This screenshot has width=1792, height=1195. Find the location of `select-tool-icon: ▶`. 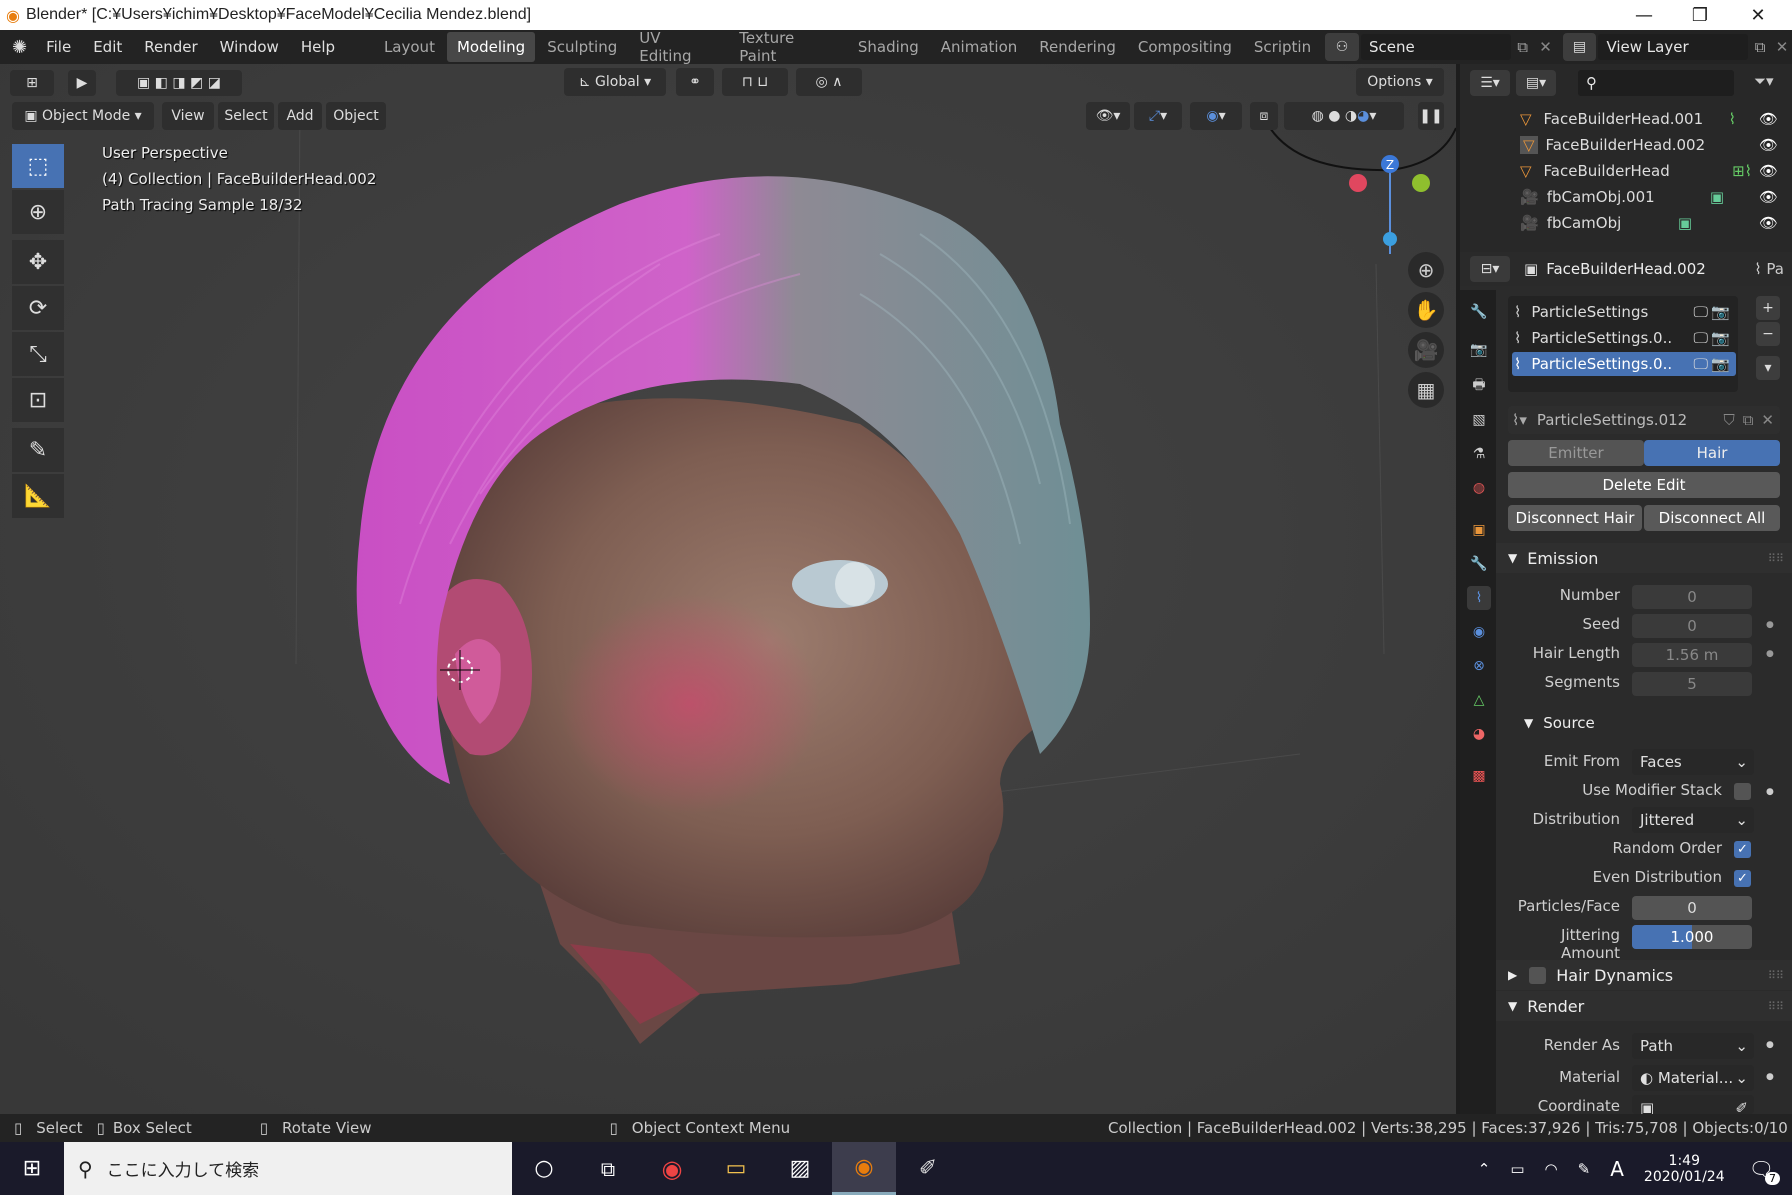

select-tool-icon: ▶ is located at coordinates (82, 83).